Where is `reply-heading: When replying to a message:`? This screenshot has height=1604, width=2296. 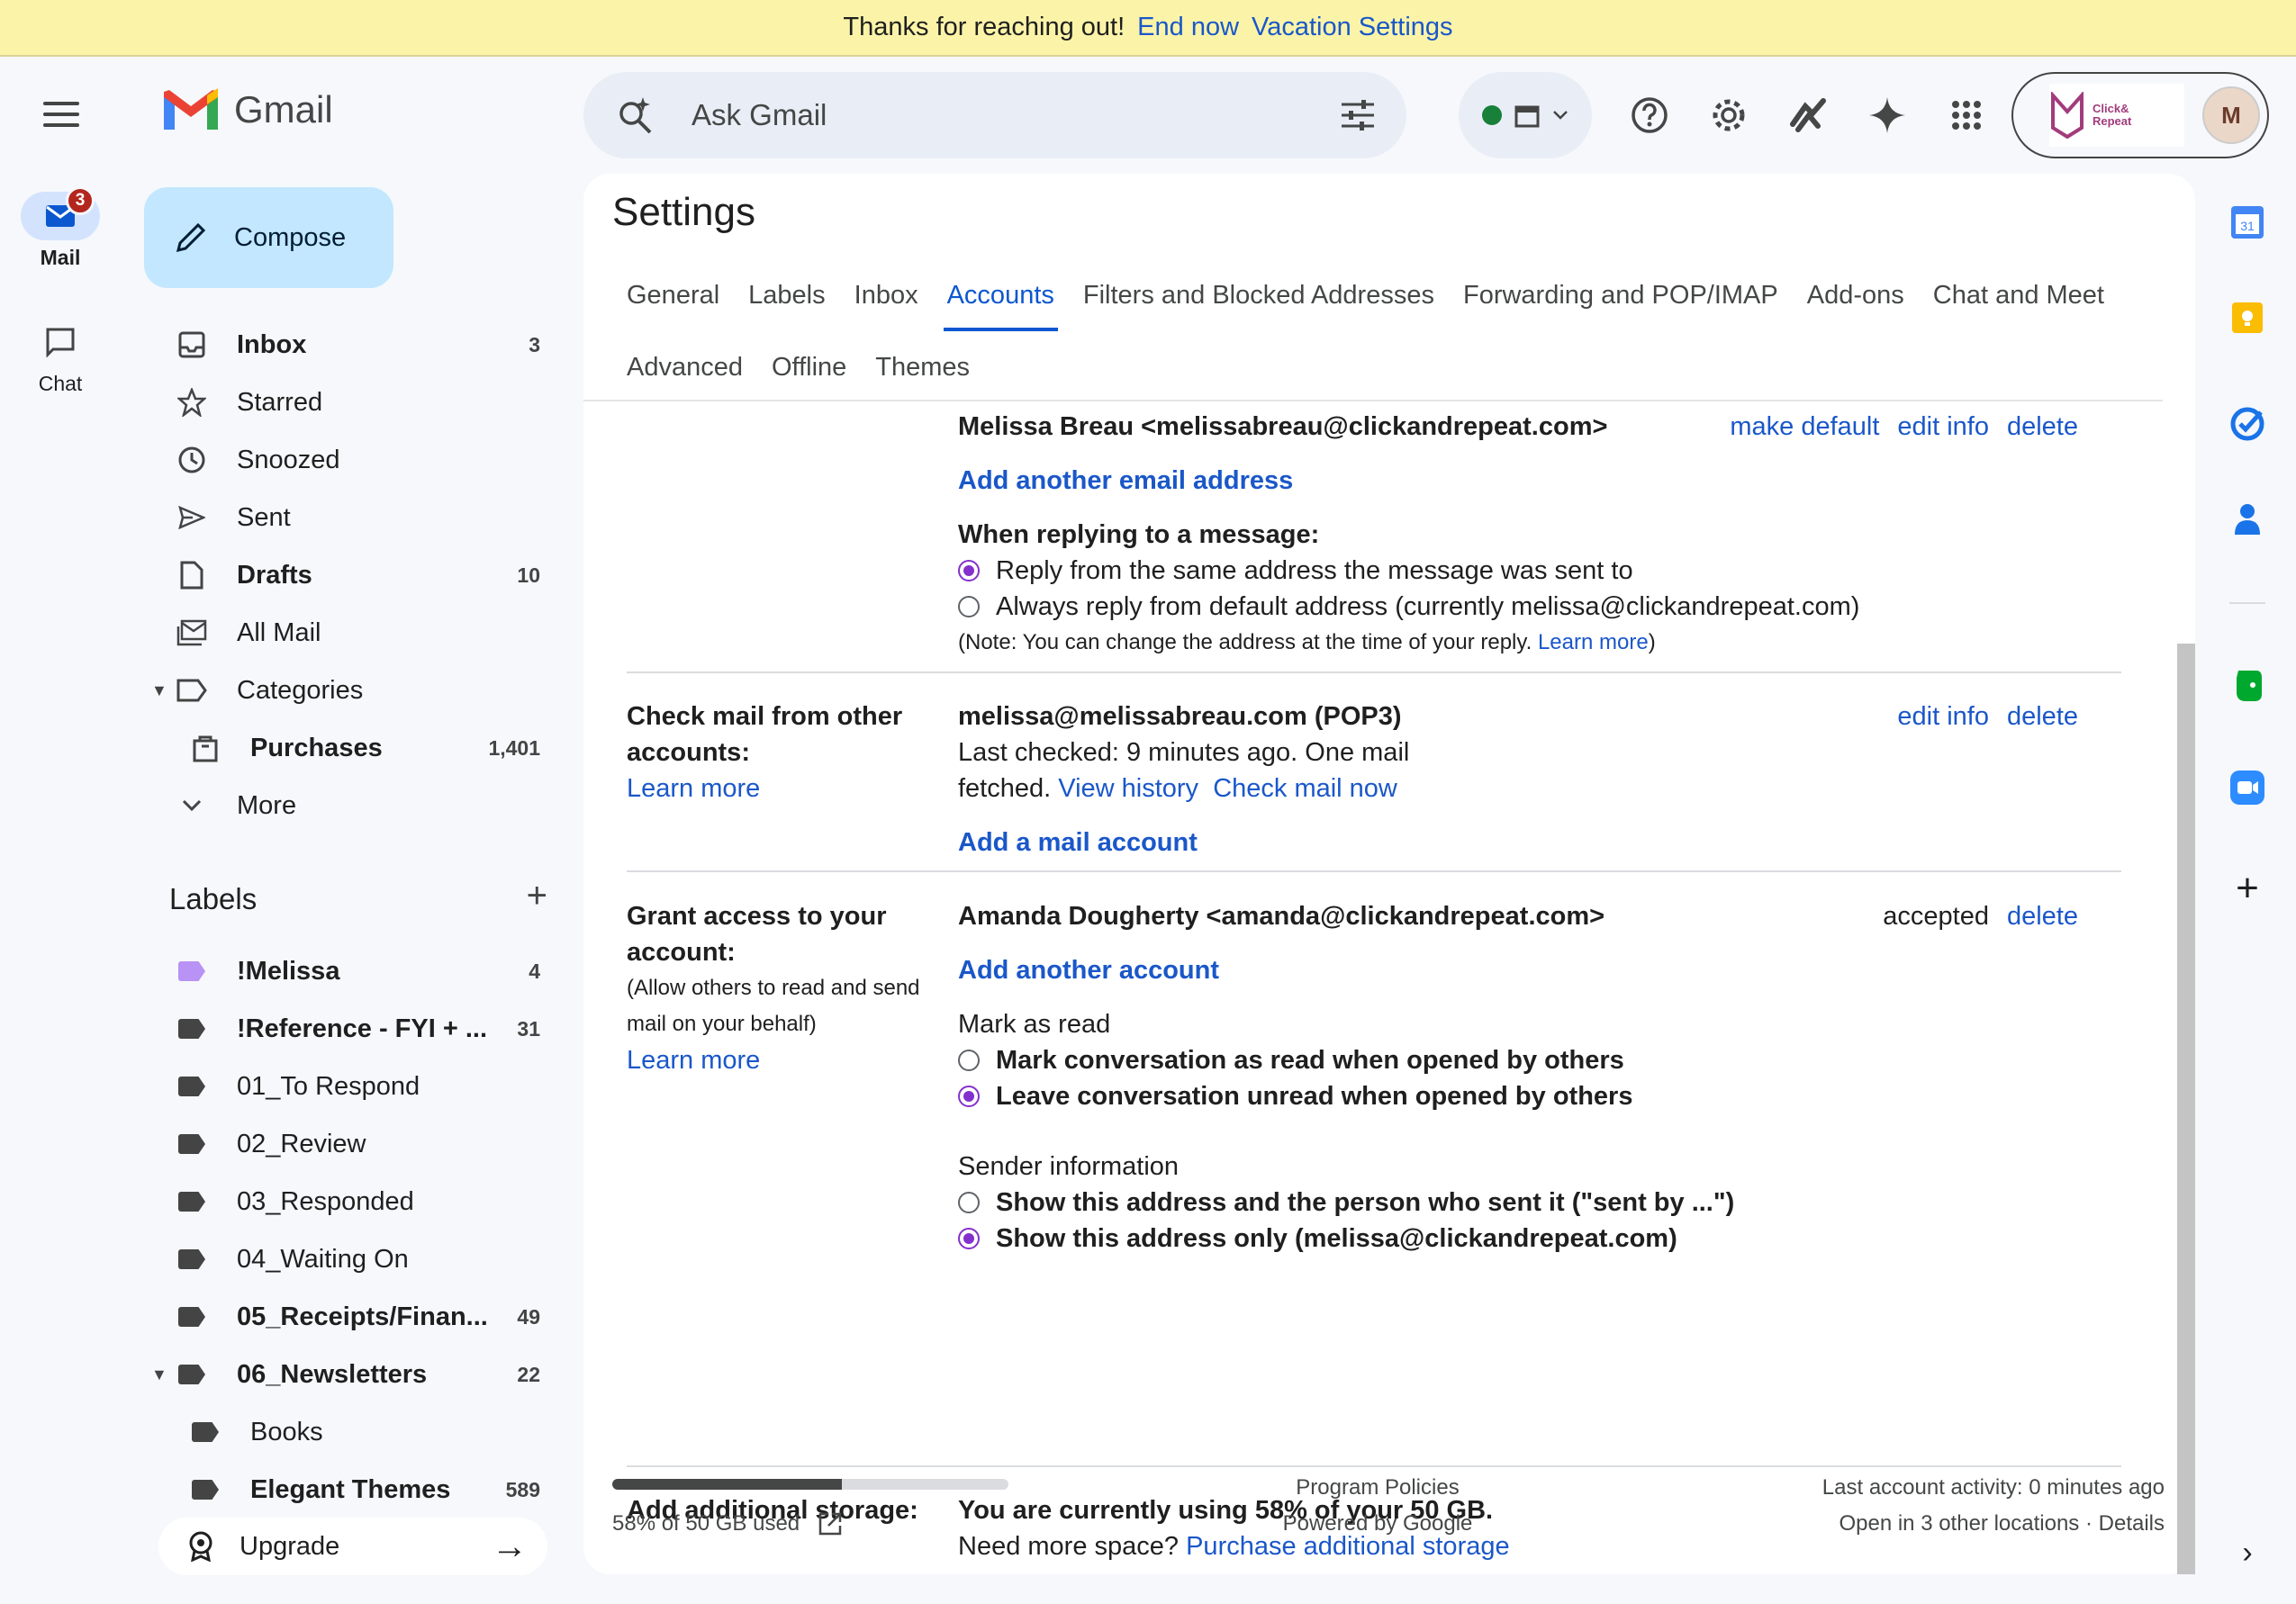
reply-heading: When replying to a message: is located at coordinates (1139, 534).